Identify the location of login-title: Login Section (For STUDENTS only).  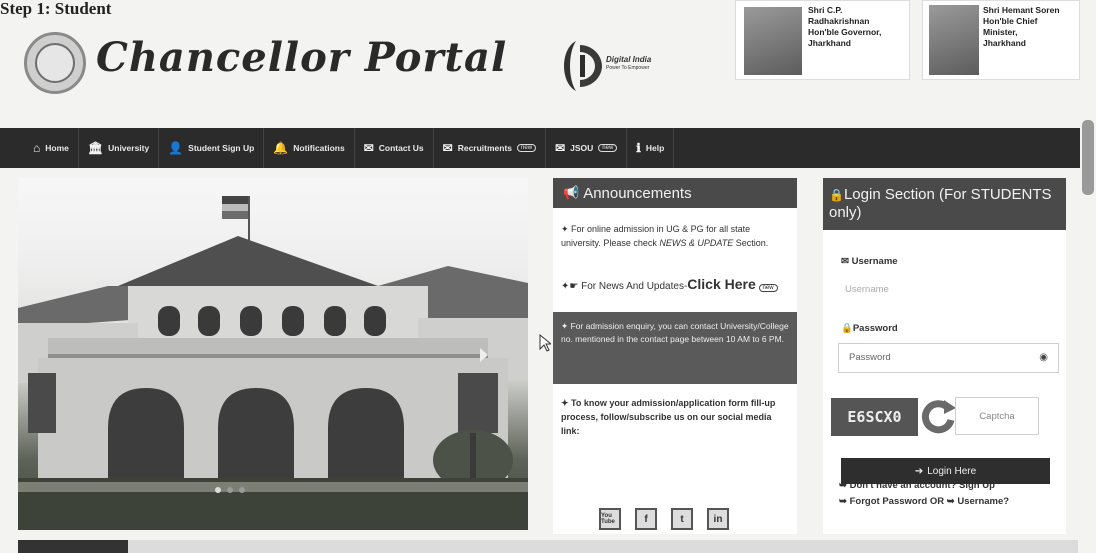
(940, 203).